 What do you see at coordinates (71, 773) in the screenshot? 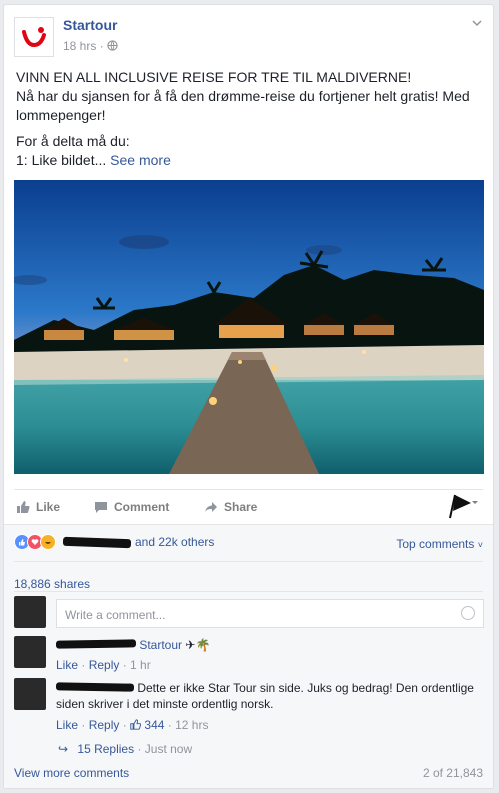
I see `view-more-comments-link: View more comments` at bounding box center [71, 773].